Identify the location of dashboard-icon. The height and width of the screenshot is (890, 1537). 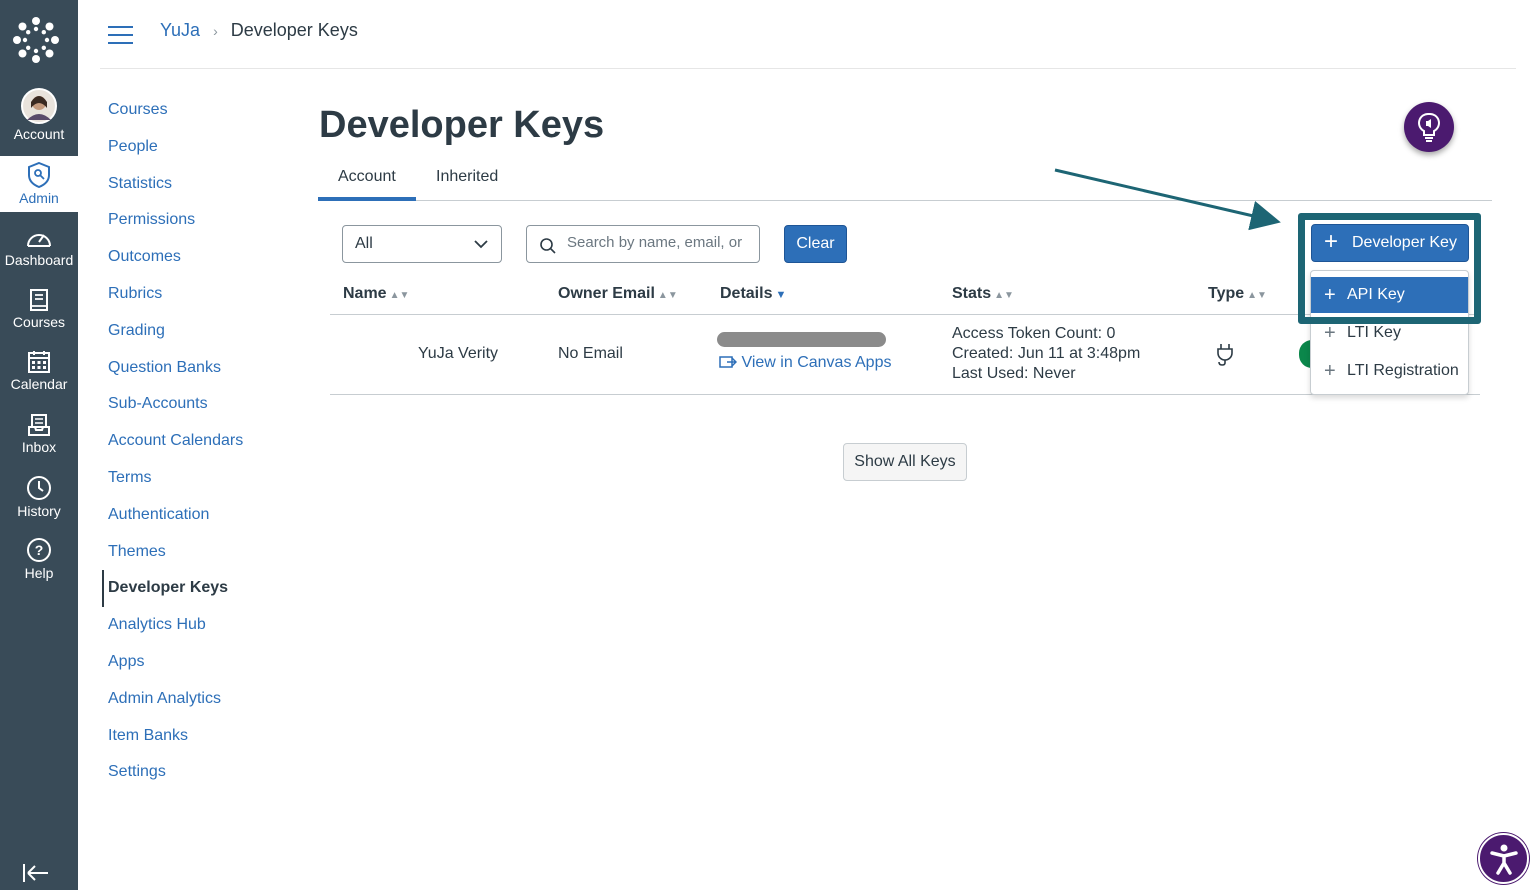
(39, 240).